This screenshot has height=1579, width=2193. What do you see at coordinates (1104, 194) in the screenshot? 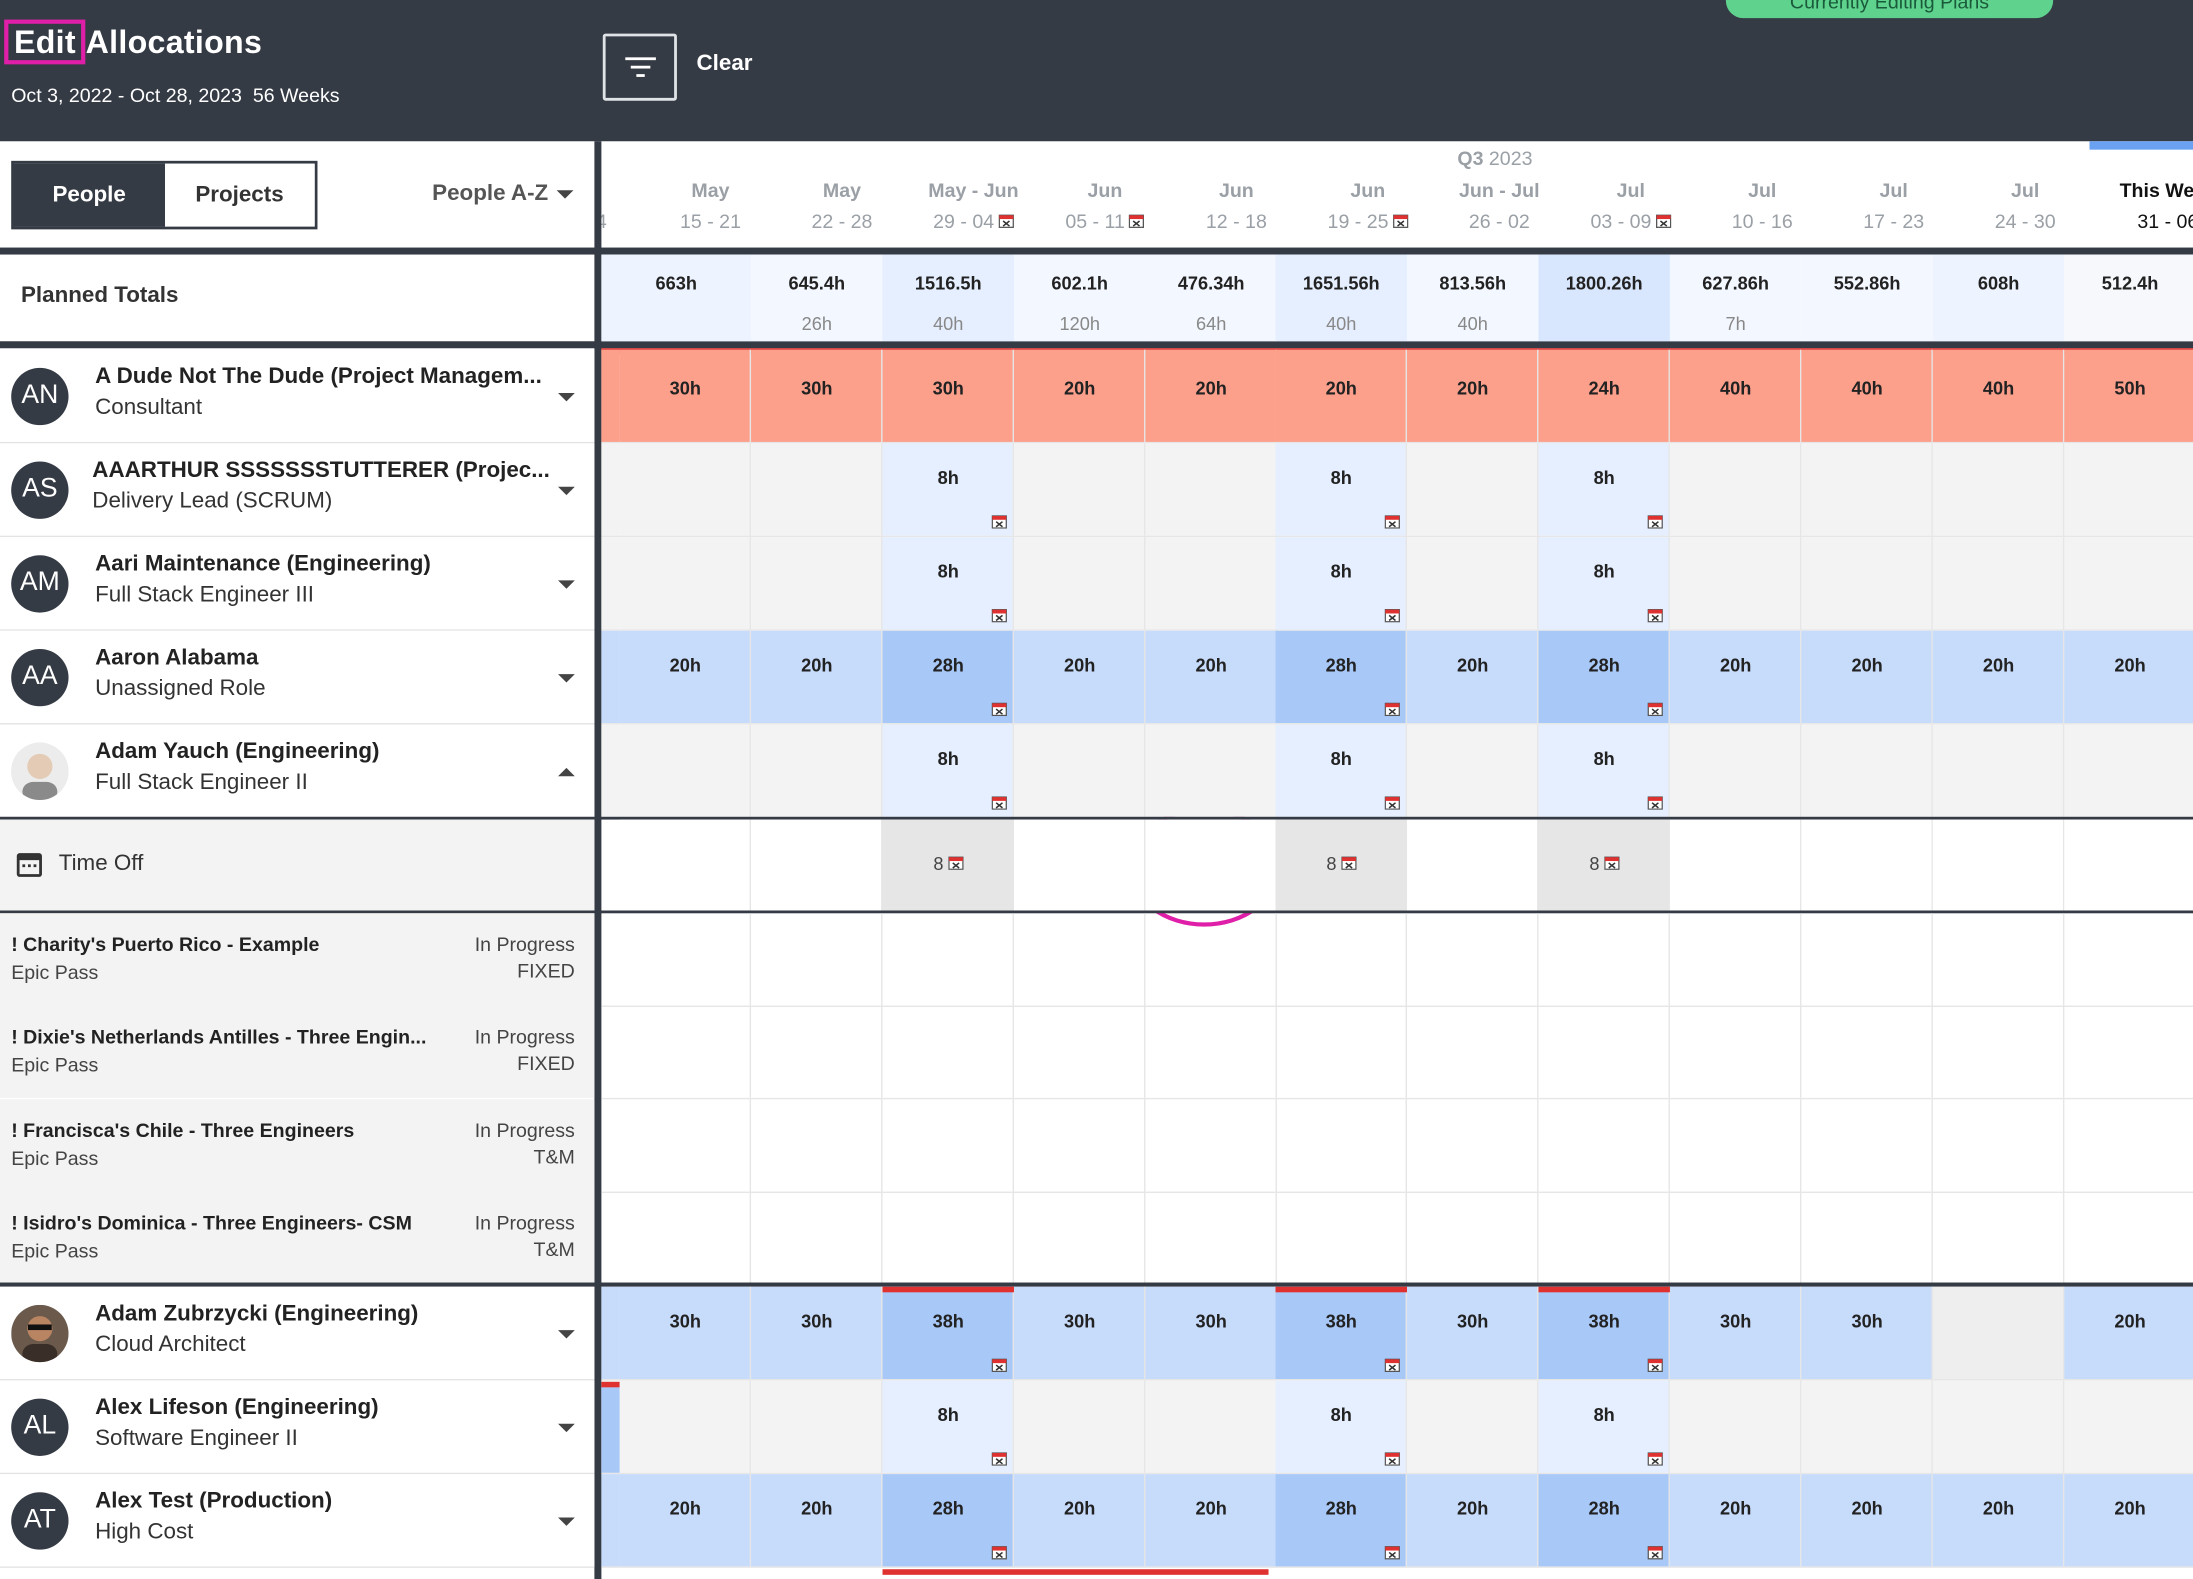
I see `week-column-header: Jun 05 - 11` at bounding box center [1104, 194].